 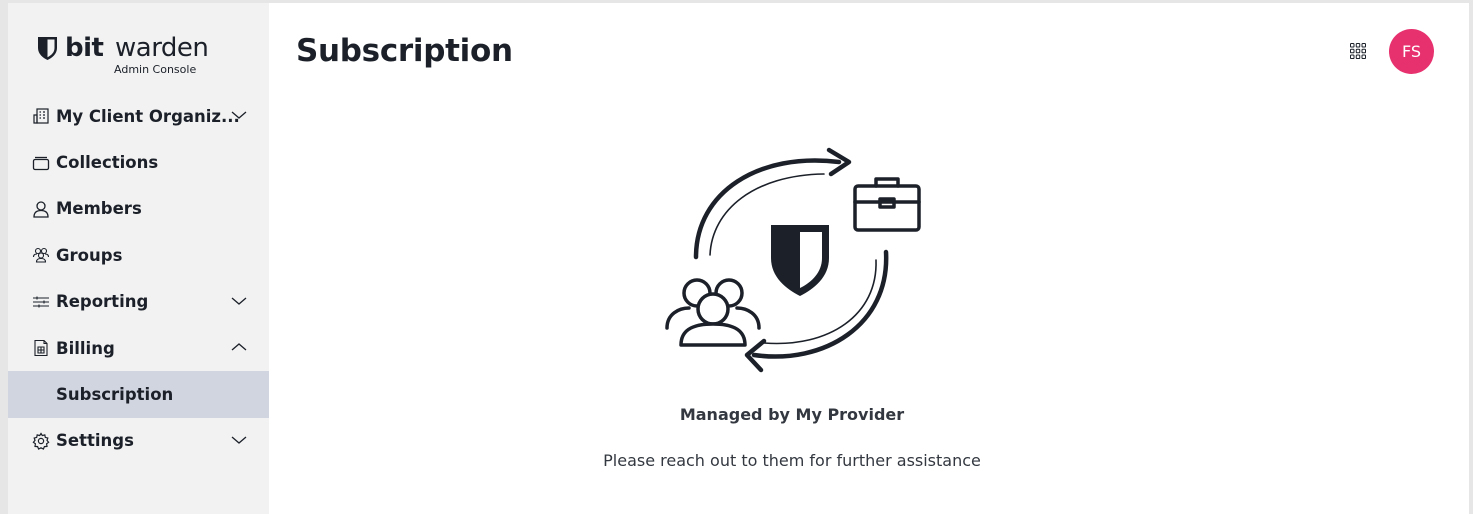 What do you see at coordinates (41, 302) in the screenshot?
I see `sliders-icon` at bounding box center [41, 302].